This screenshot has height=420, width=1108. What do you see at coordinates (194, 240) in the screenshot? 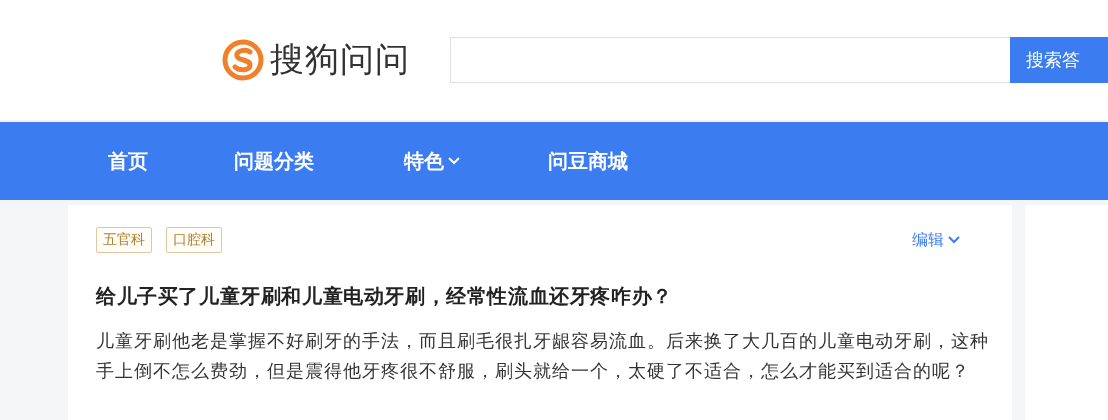
I see `category-tag: 口腔科` at bounding box center [194, 240].